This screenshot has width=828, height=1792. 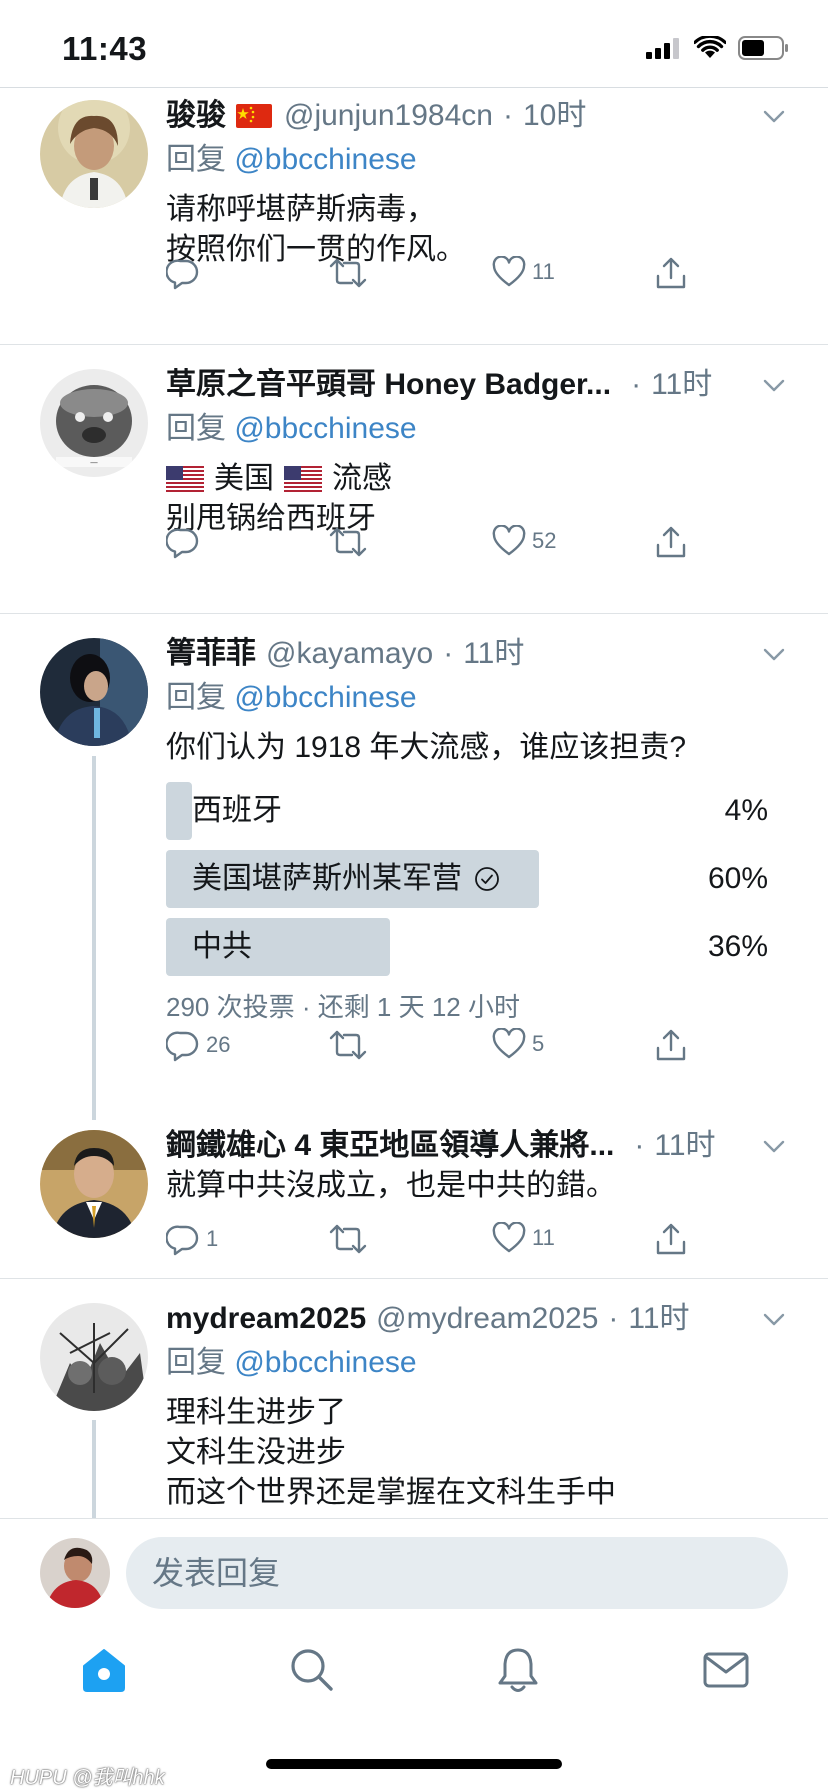 I want to click on like-button: 5, so click(x=518, y=1044).